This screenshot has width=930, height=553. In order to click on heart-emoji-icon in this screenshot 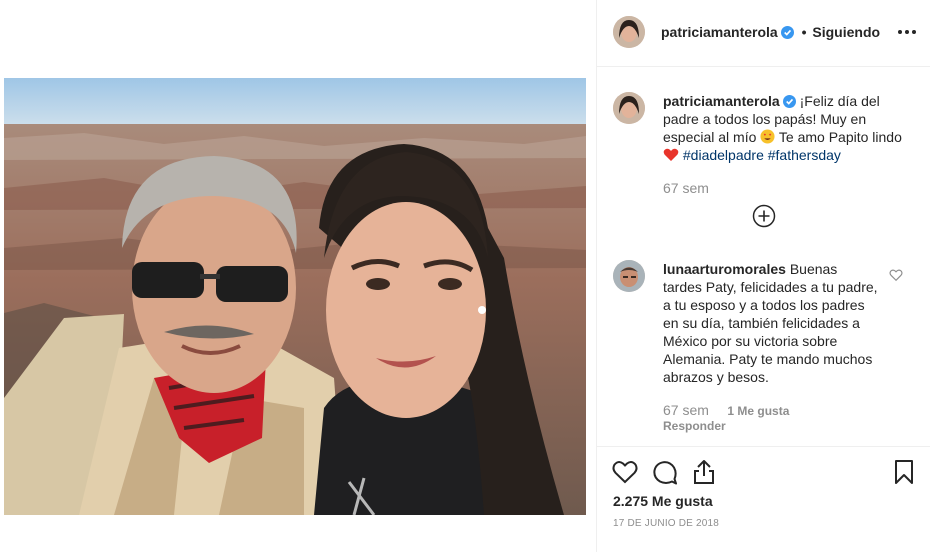, I will do `click(671, 154)`.